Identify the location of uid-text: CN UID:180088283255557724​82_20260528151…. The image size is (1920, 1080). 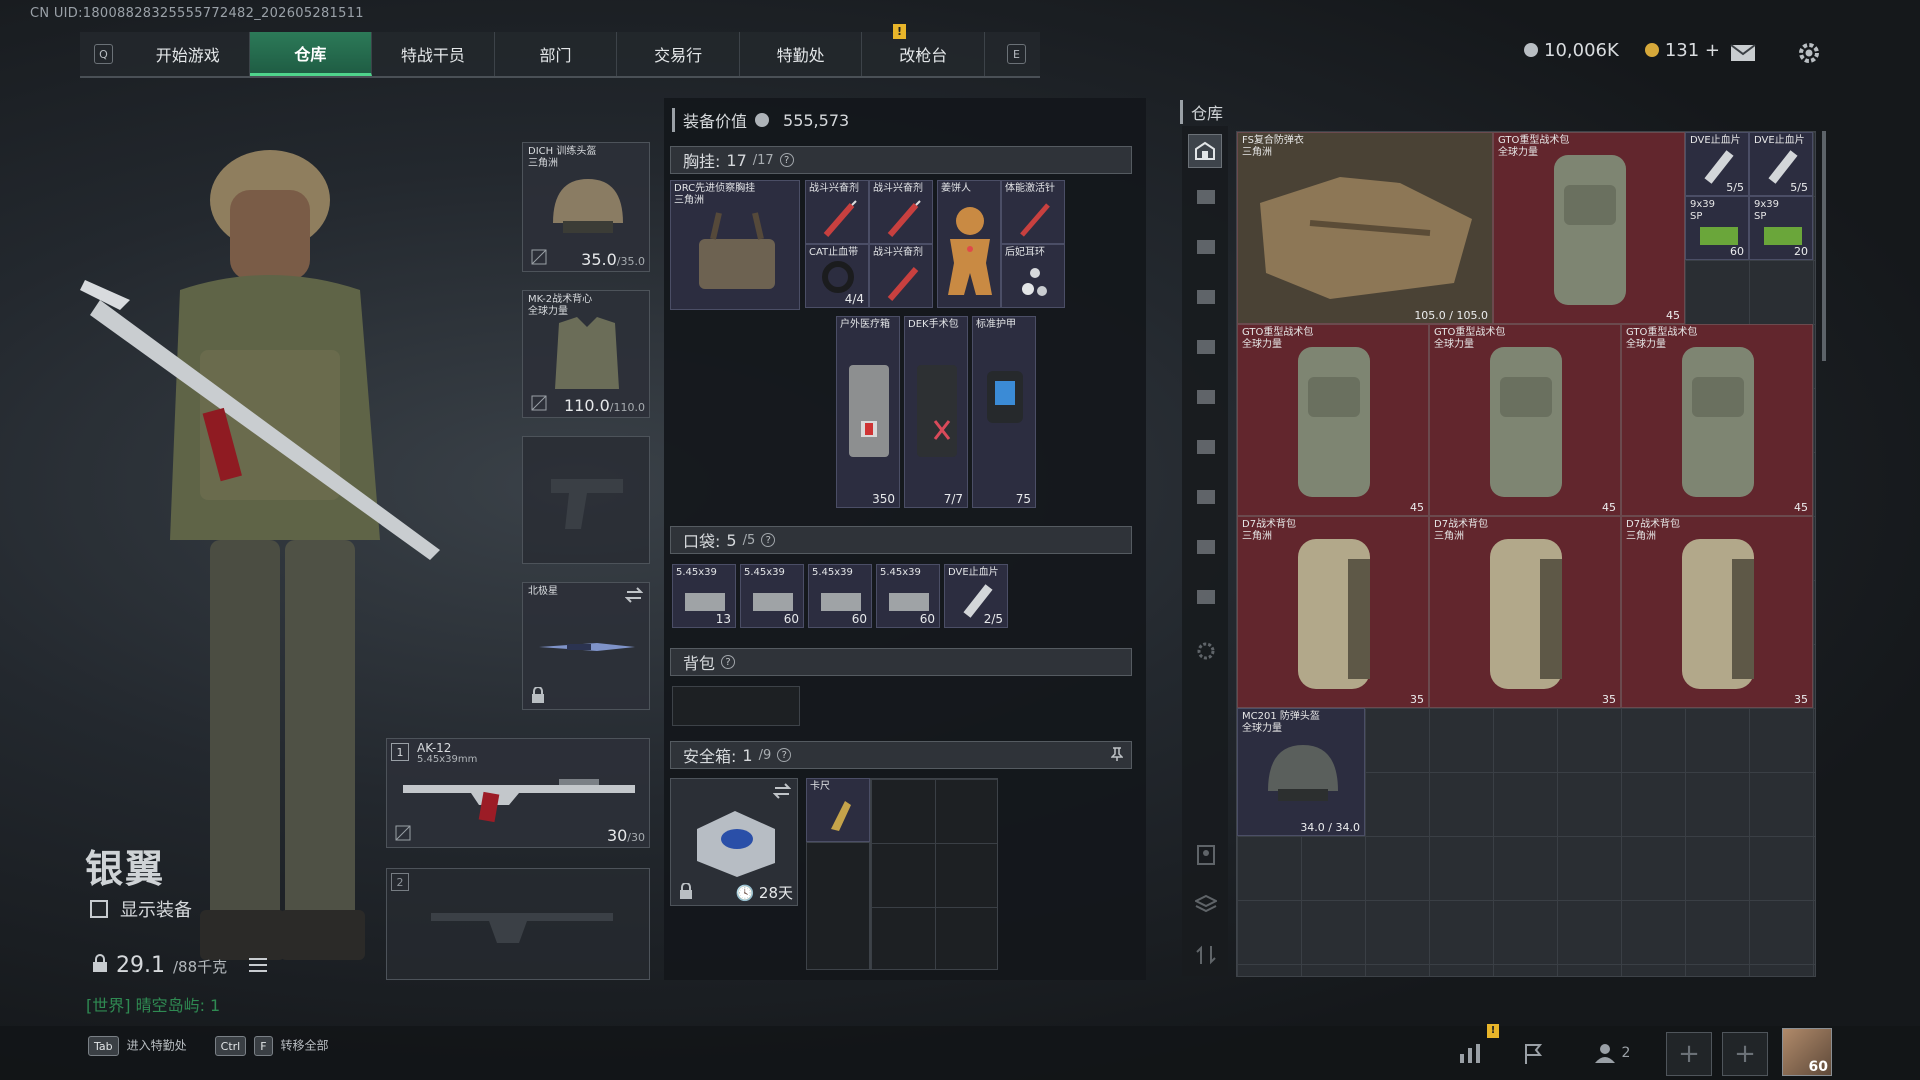
(197, 13).